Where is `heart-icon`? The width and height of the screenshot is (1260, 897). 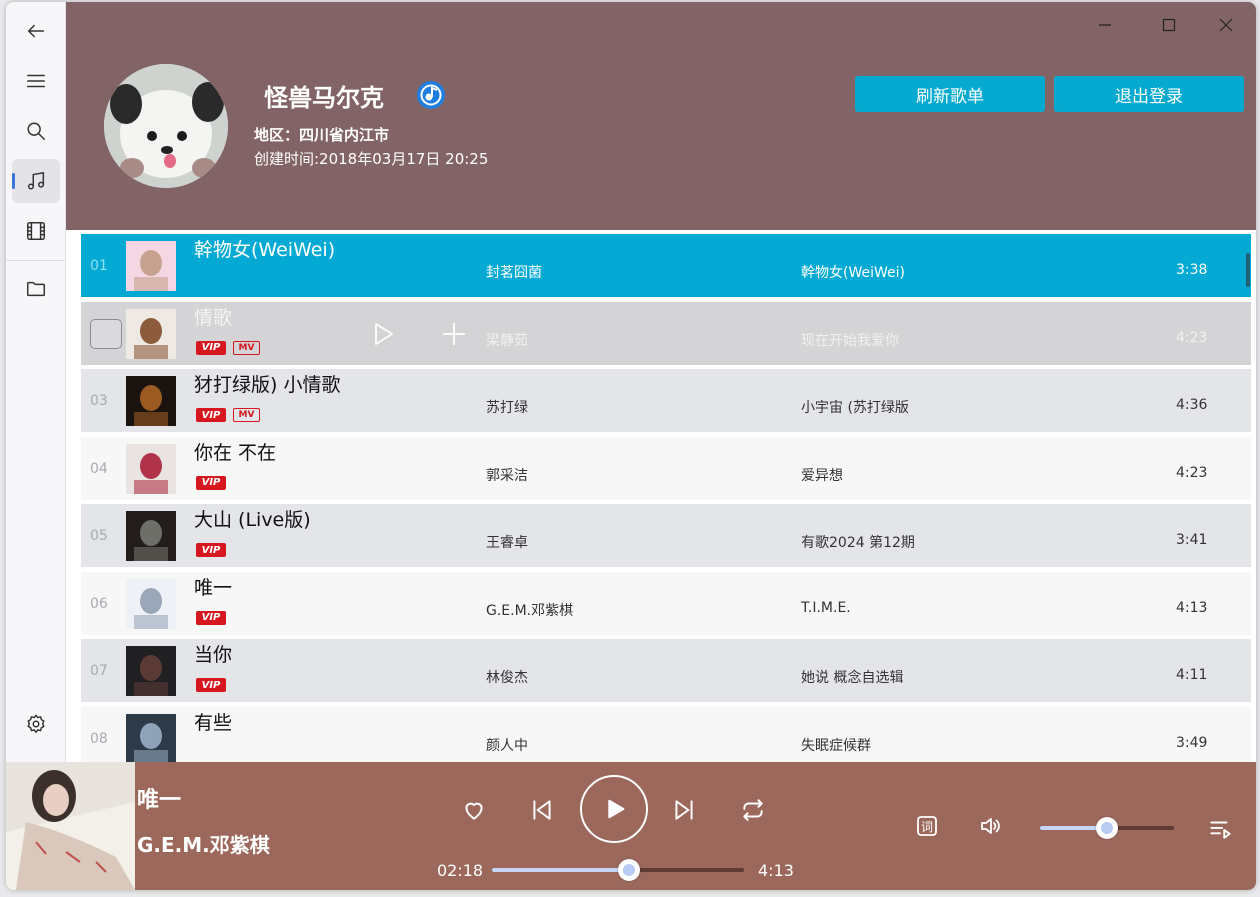 heart-icon is located at coordinates (474, 811).